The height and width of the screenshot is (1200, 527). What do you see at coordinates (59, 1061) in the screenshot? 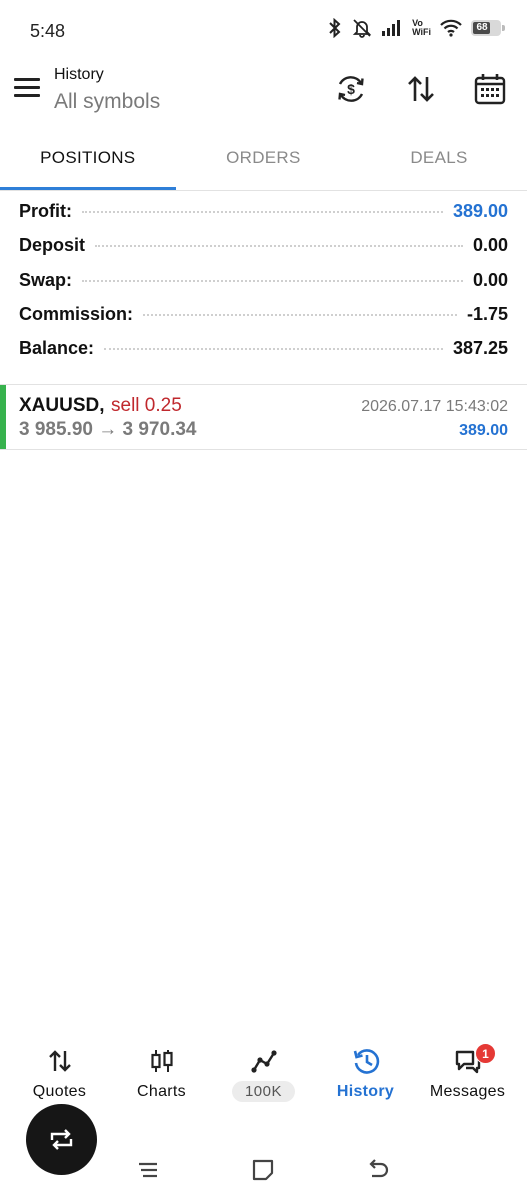
I see `quotes-arrows-icon` at bounding box center [59, 1061].